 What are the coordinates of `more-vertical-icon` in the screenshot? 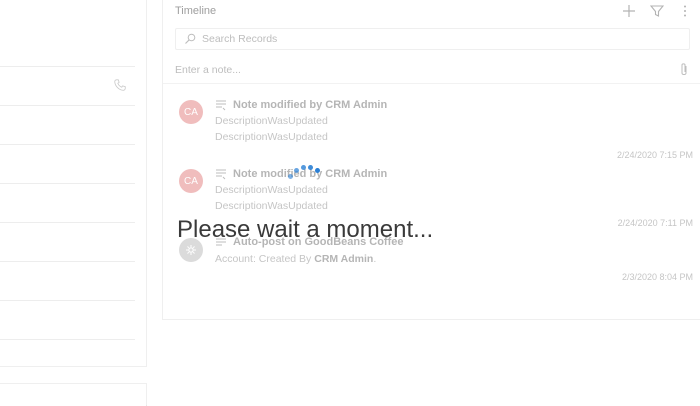 It's located at (685, 11).